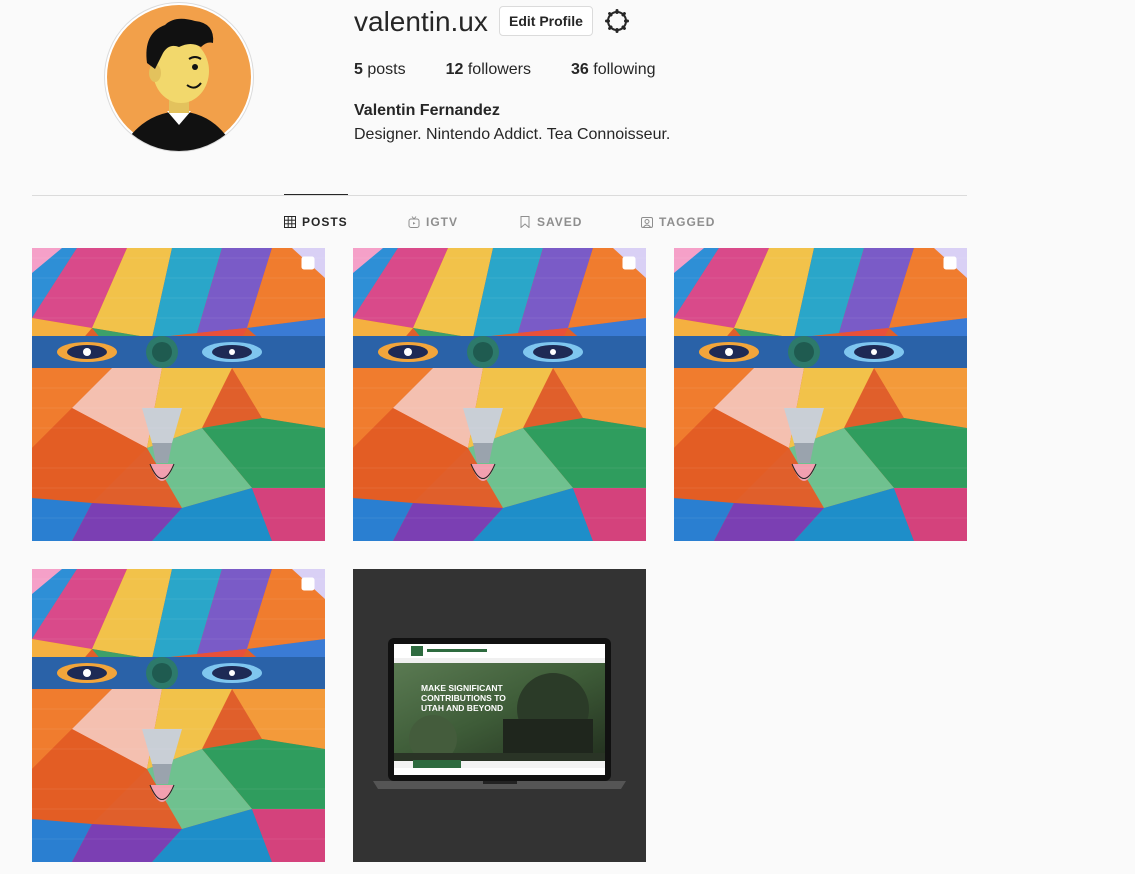  I want to click on tabs-divider, so click(499, 195).